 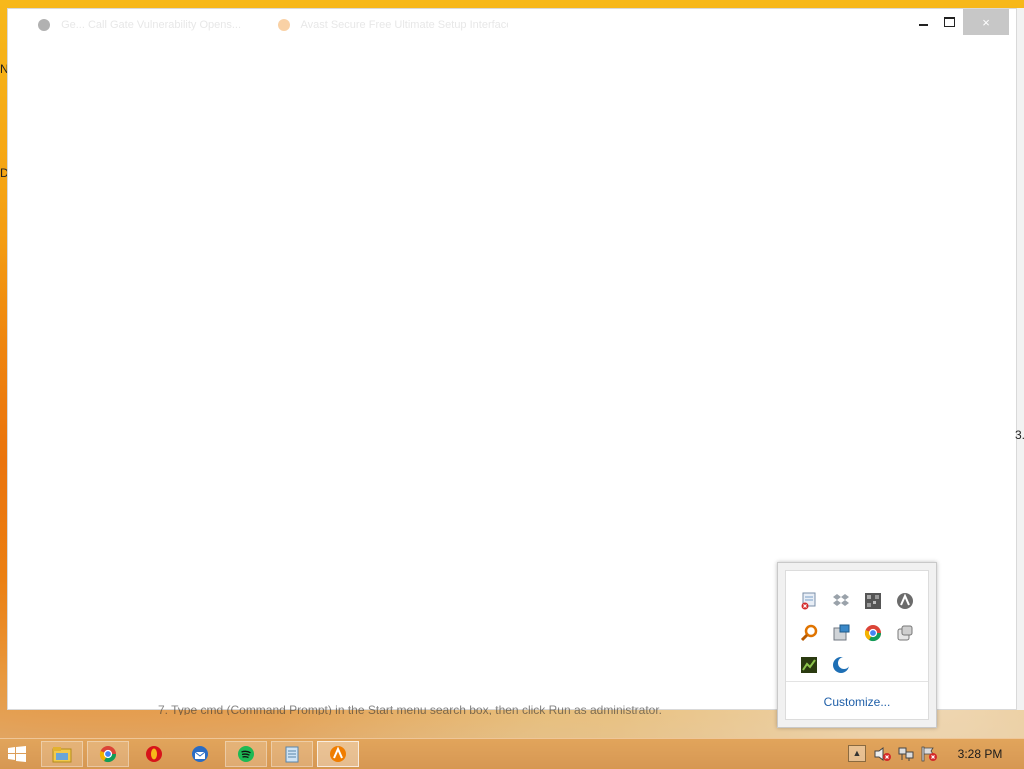 I want to click on avast-taskbar-icon, so click(x=338, y=754).